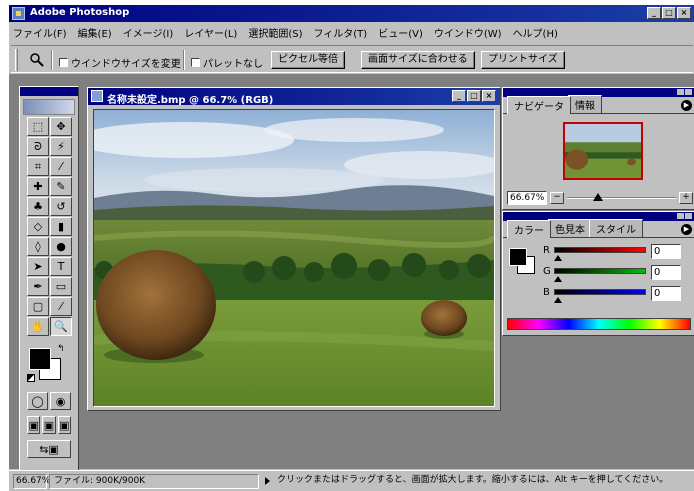 The height and width of the screenshot is (491, 694). Describe the element at coordinates (468, 32) in the screenshot. I see `menu-window: ウインドウ(W)` at that location.